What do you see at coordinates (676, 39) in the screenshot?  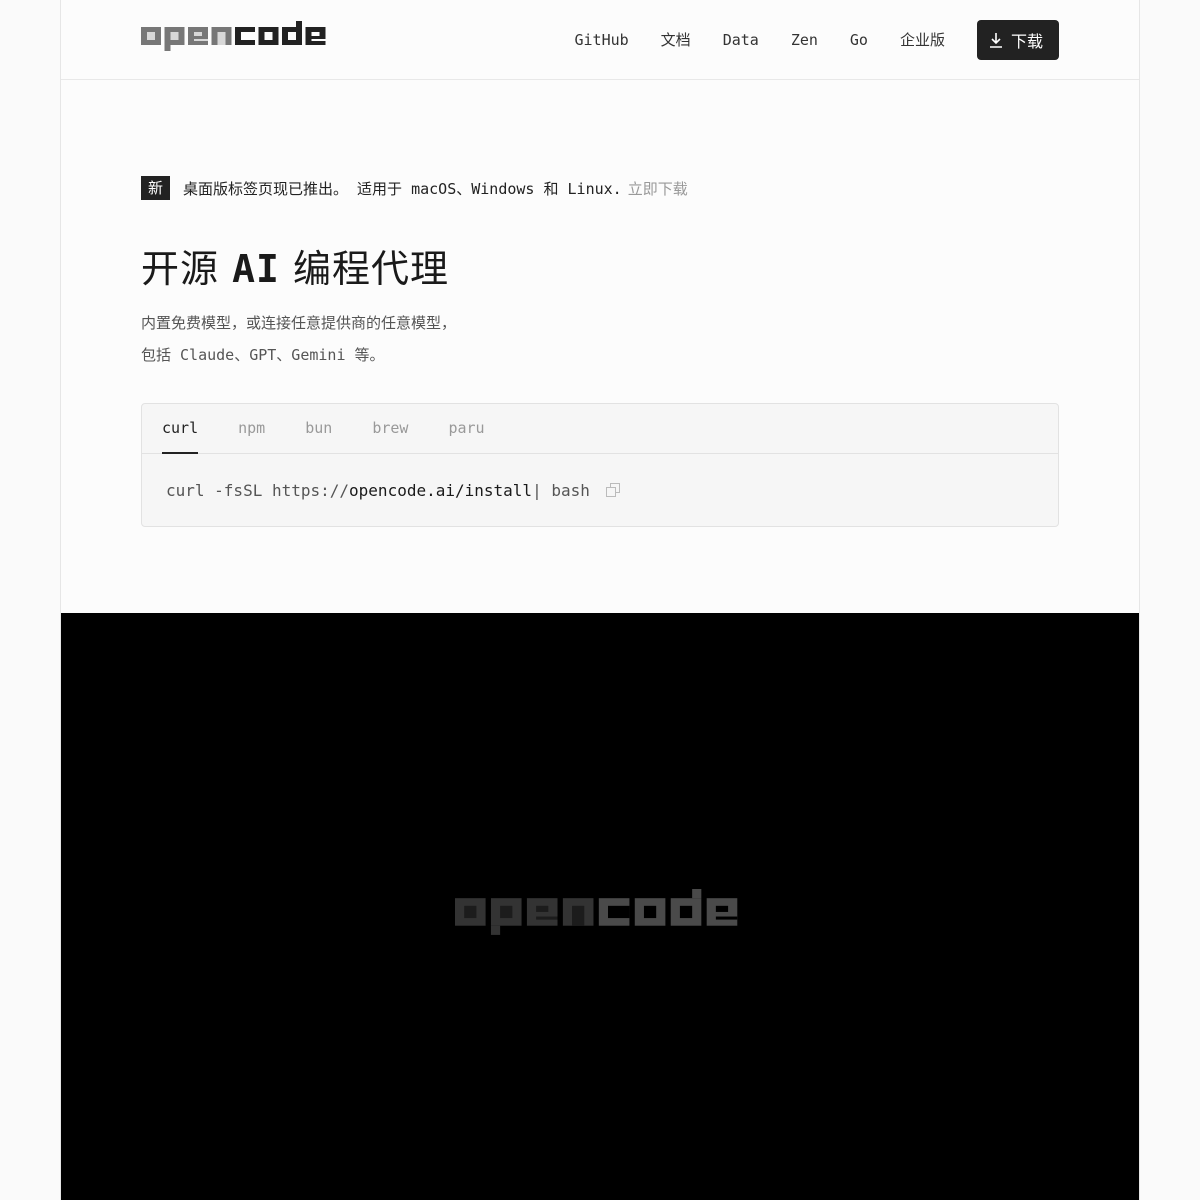 I see `nav-docs: 文档` at bounding box center [676, 39].